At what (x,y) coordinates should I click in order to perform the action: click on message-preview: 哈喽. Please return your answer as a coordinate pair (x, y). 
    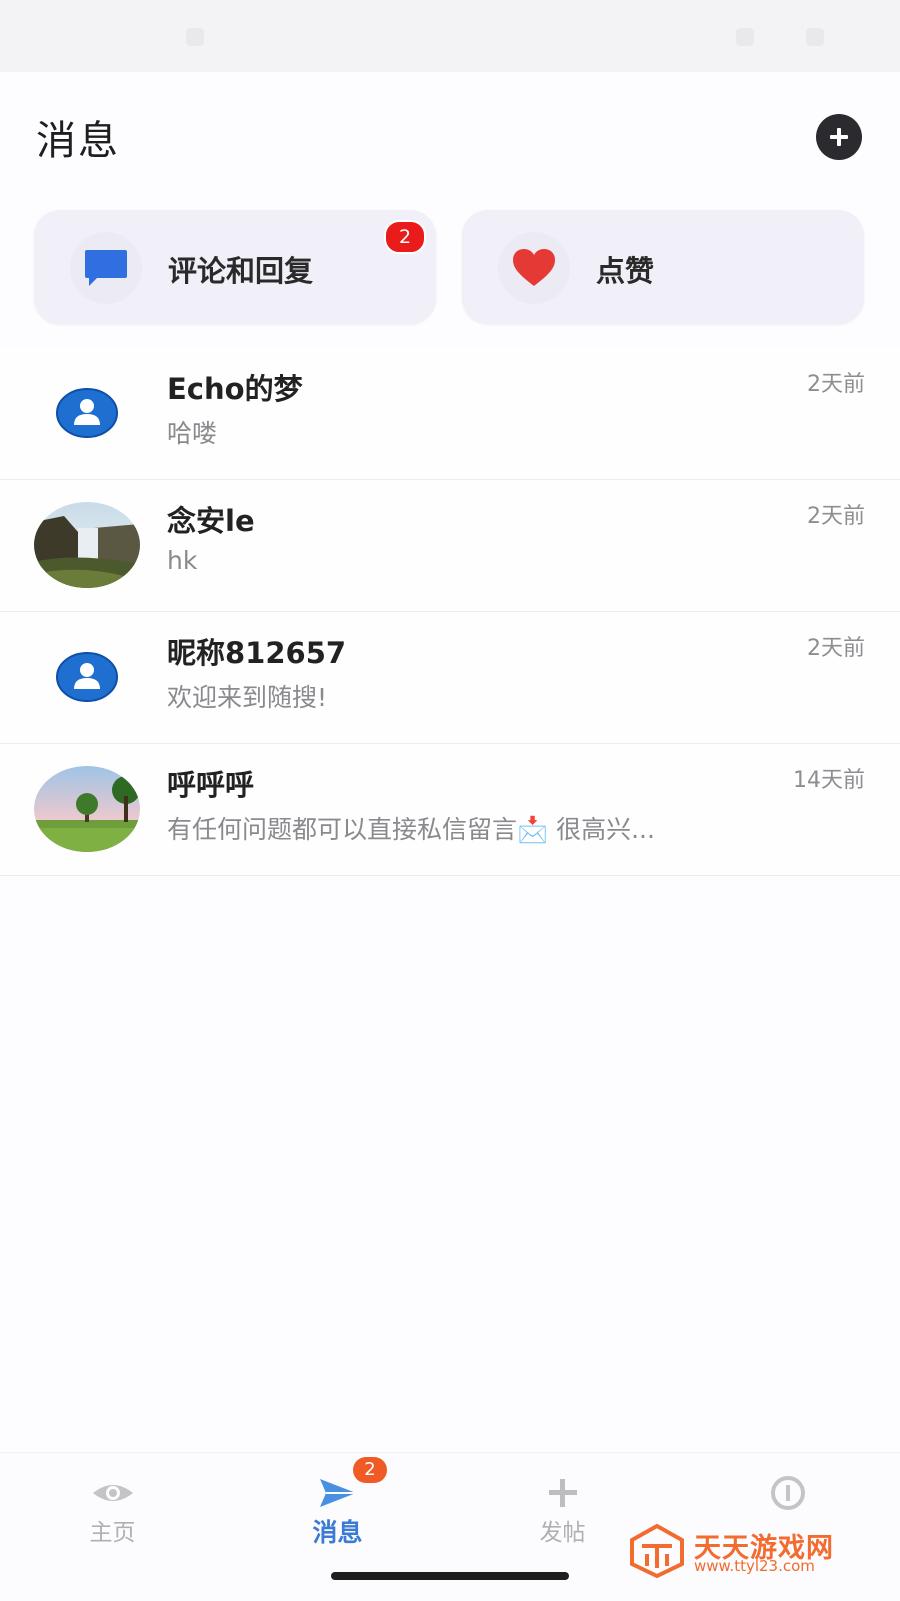
    Looking at the image, I should click on (192, 433).